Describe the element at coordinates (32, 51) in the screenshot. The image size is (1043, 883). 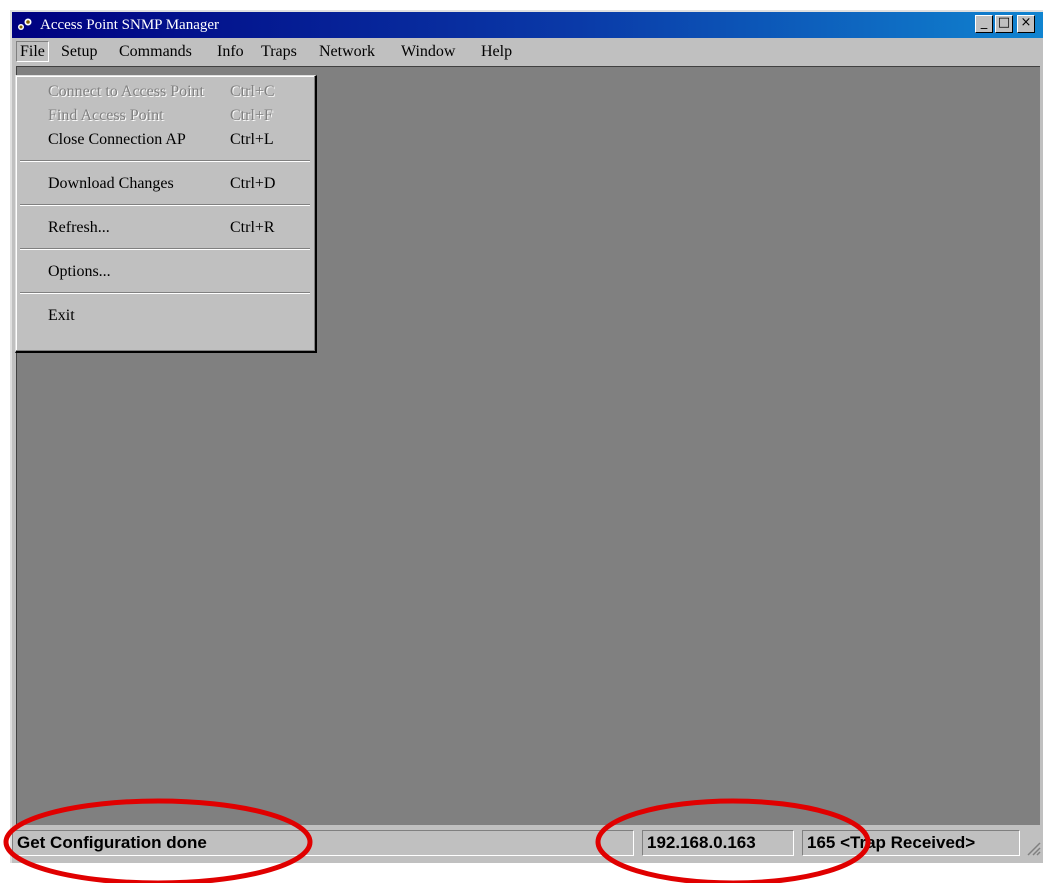
I see `menu-file: File` at that location.